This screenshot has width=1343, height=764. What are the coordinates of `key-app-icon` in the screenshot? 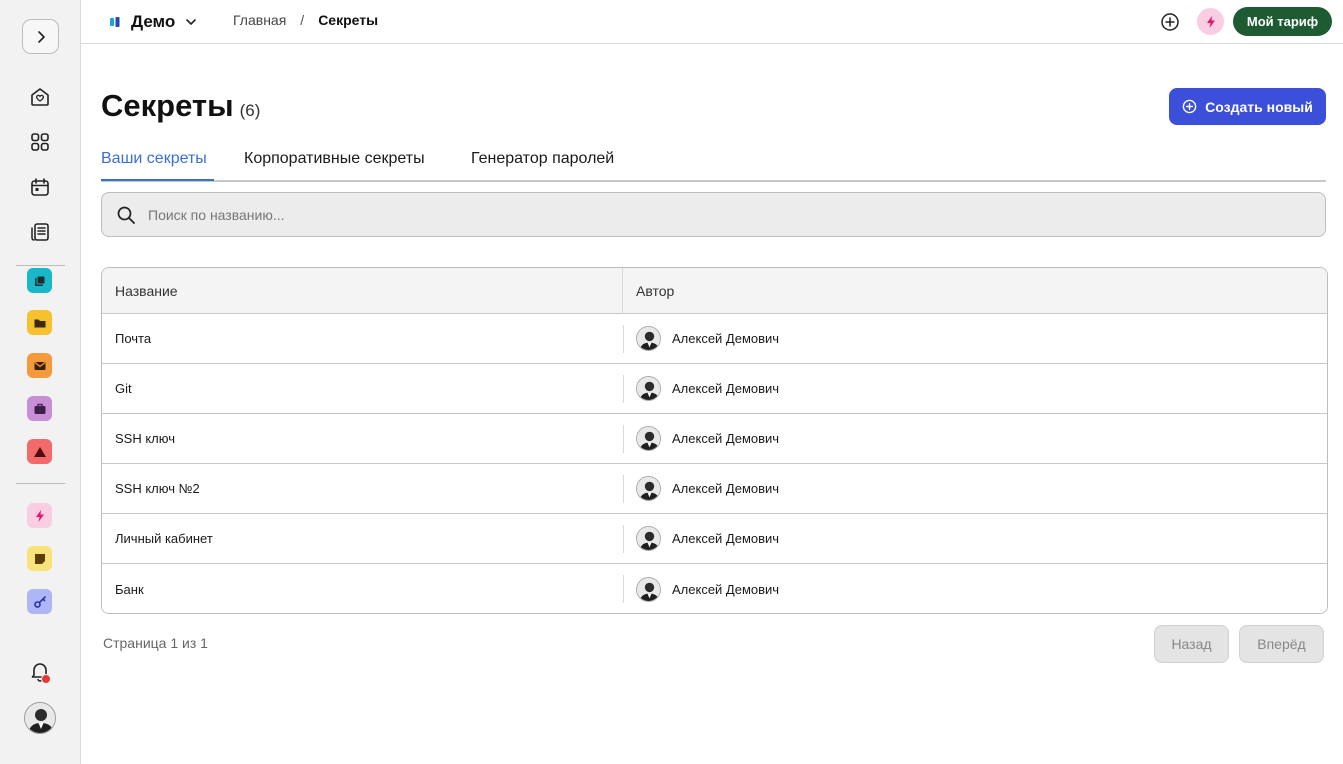 It's located at (39, 601).